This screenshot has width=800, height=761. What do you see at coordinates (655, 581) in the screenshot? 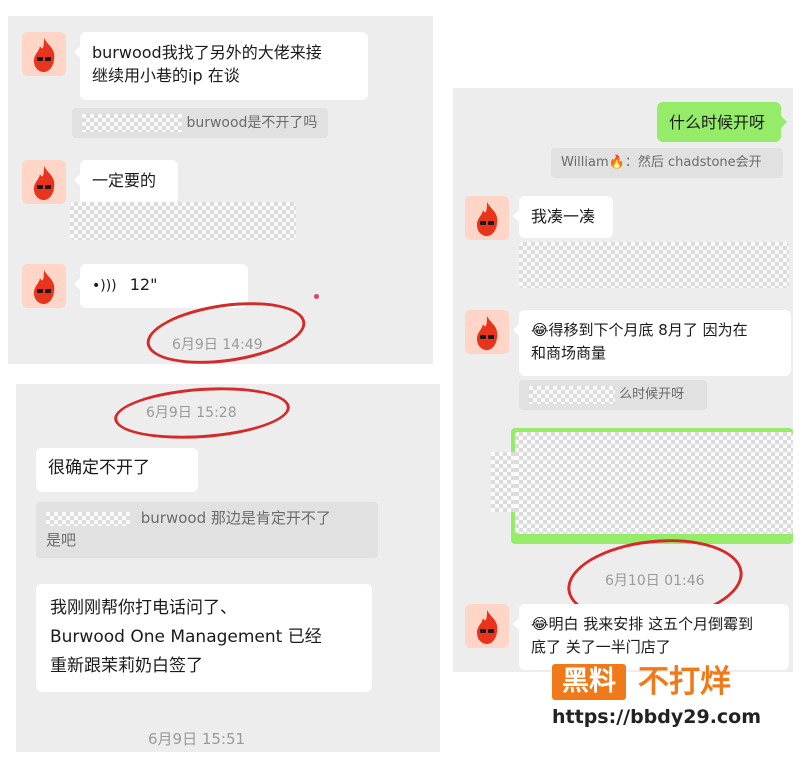
I see `timestamp: 6月10日 01:46` at bounding box center [655, 581].